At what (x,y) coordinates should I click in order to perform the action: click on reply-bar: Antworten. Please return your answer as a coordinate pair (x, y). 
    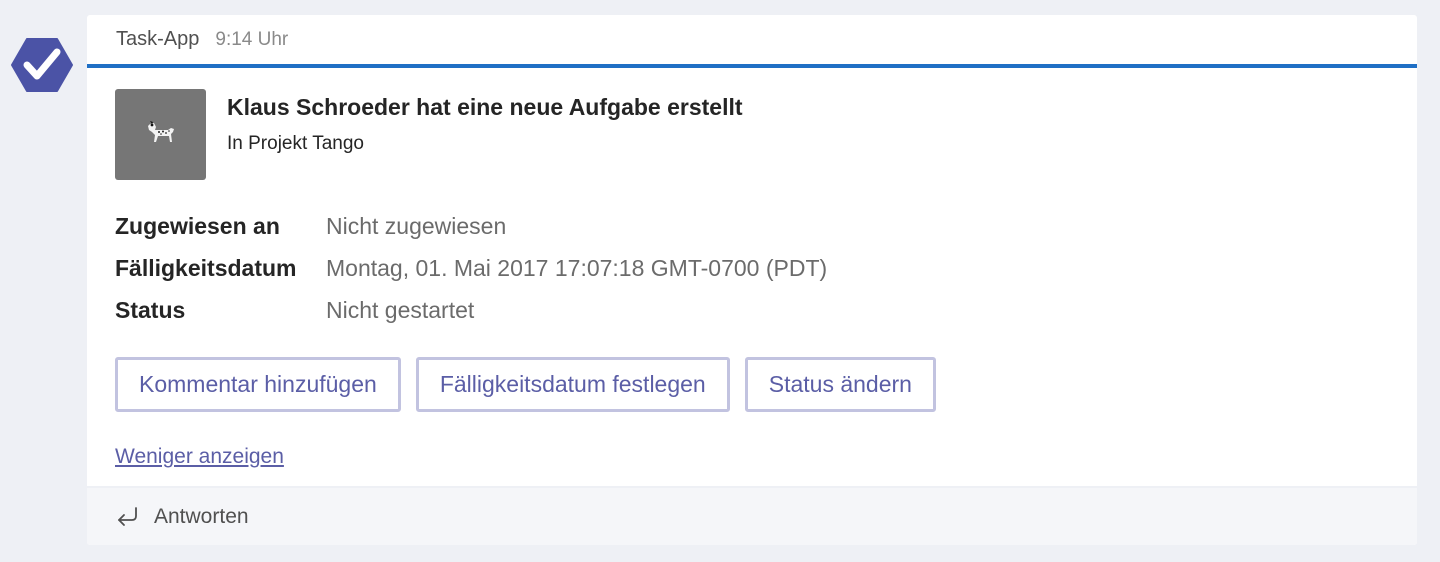
    Looking at the image, I should click on (752, 515).